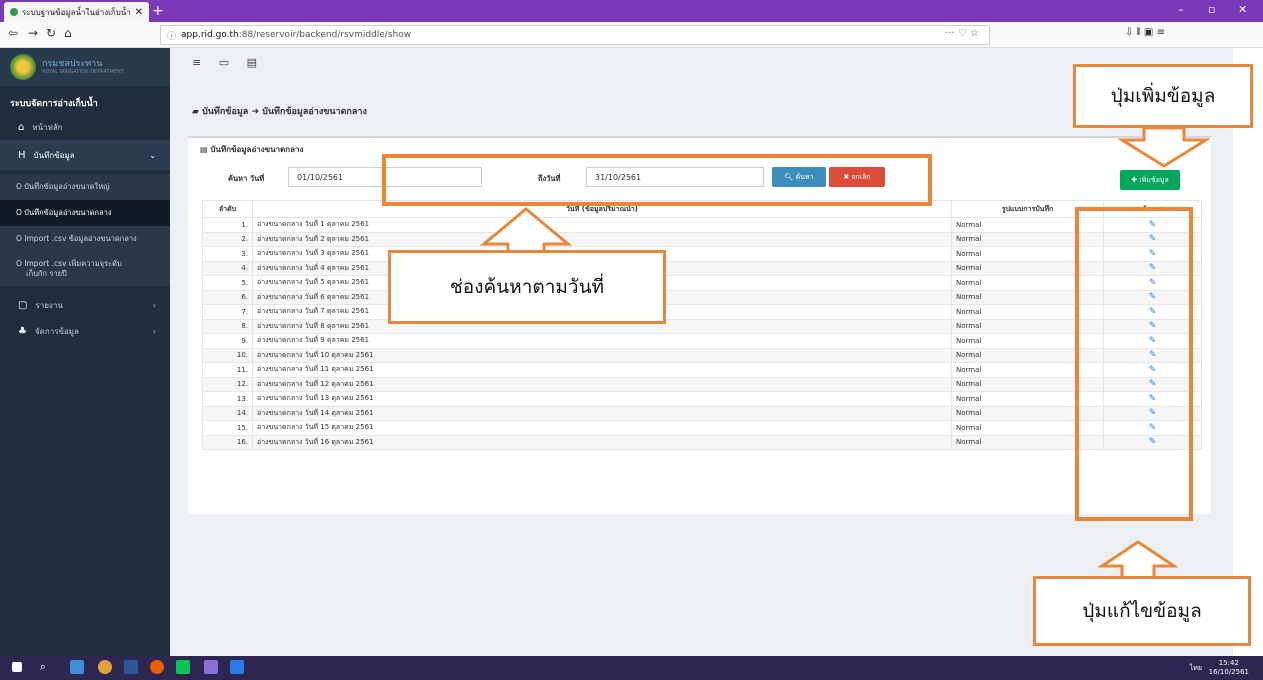 The image size is (1263, 680). What do you see at coordinates (105, 667) in the screenshot?
I see `chrome-icon` at bounding box center [105, 667].